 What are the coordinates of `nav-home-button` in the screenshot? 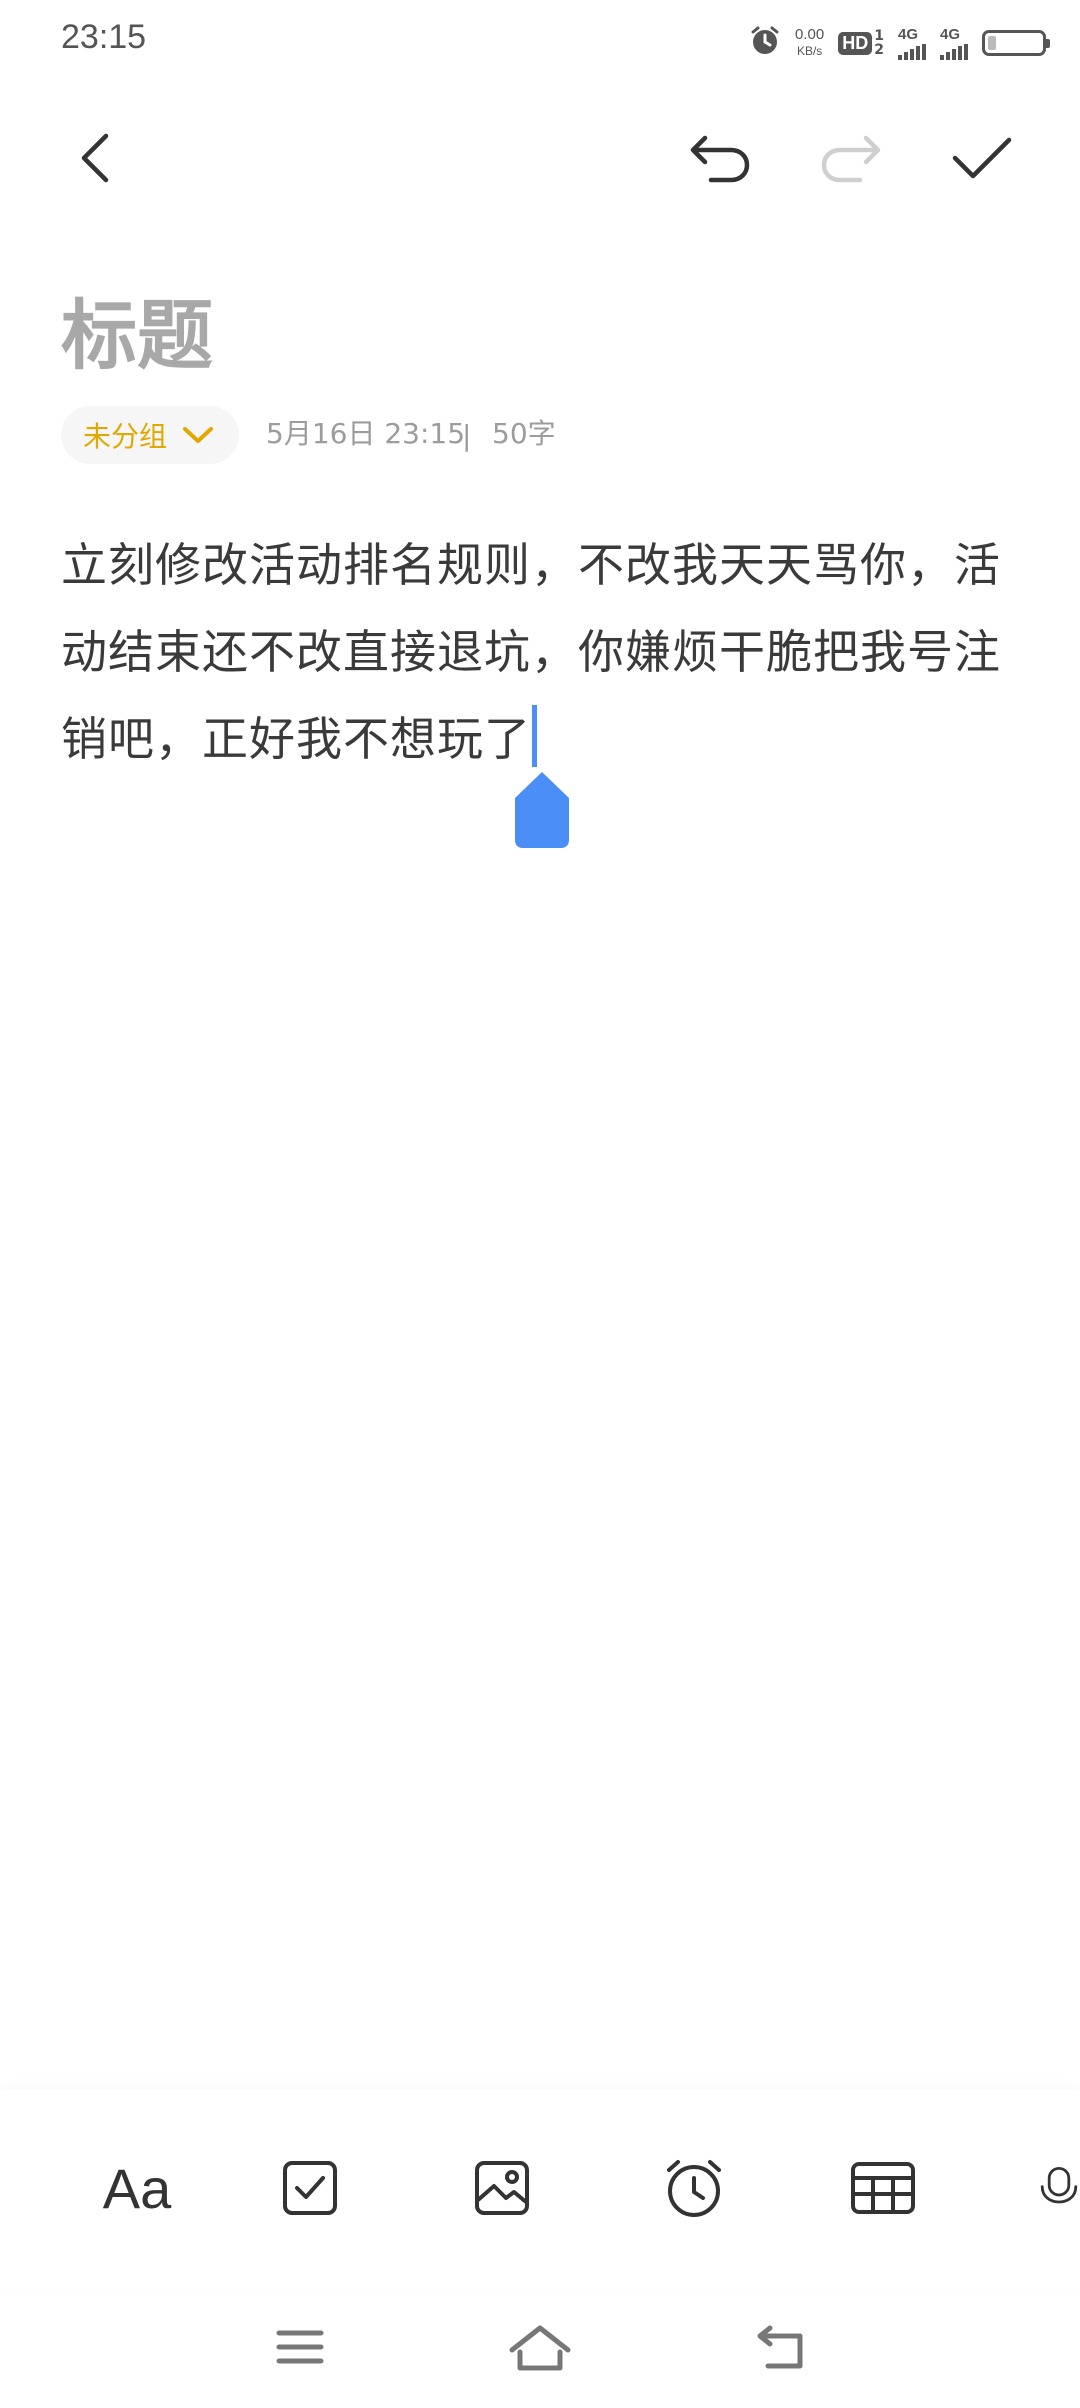 It's located at (540, 2347).